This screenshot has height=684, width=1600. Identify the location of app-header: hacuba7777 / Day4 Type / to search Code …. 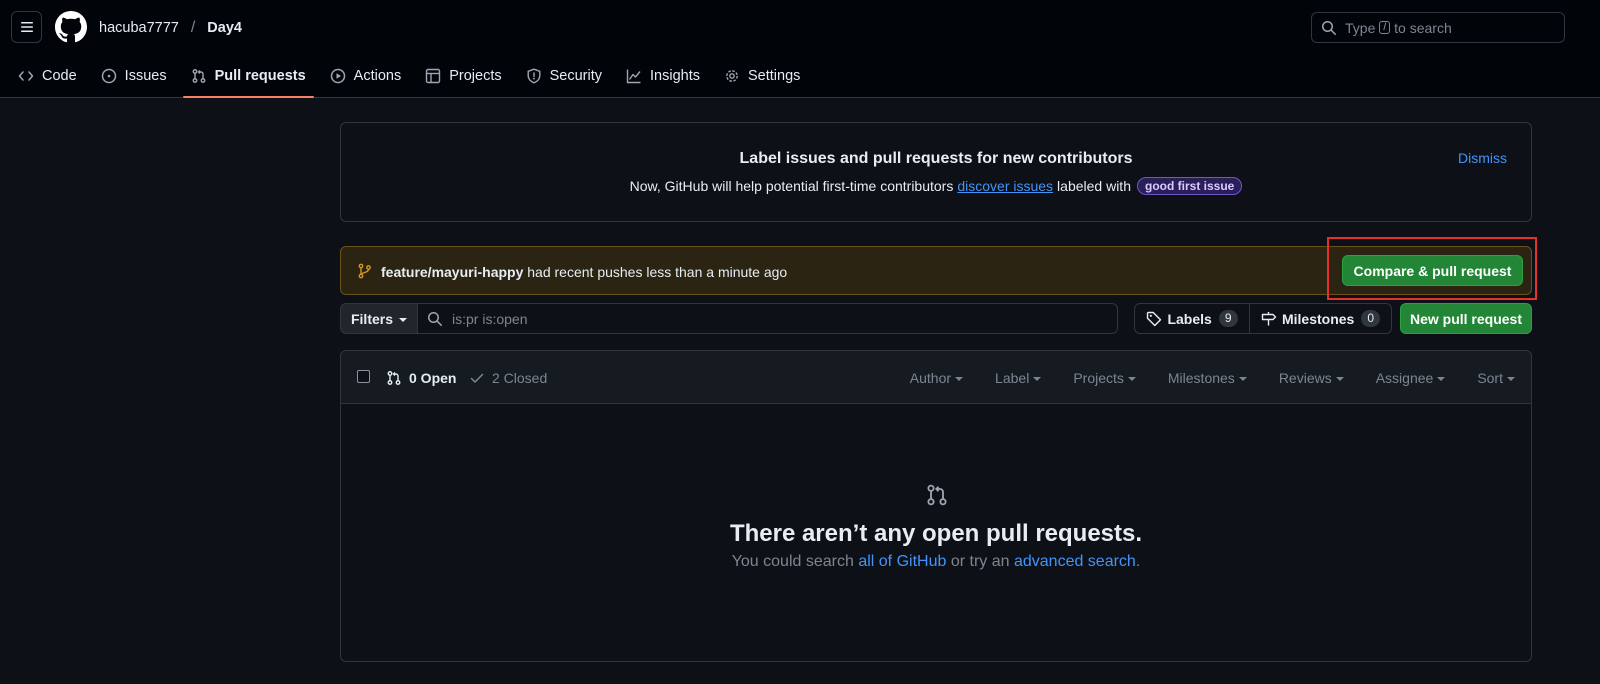
(800, 49).